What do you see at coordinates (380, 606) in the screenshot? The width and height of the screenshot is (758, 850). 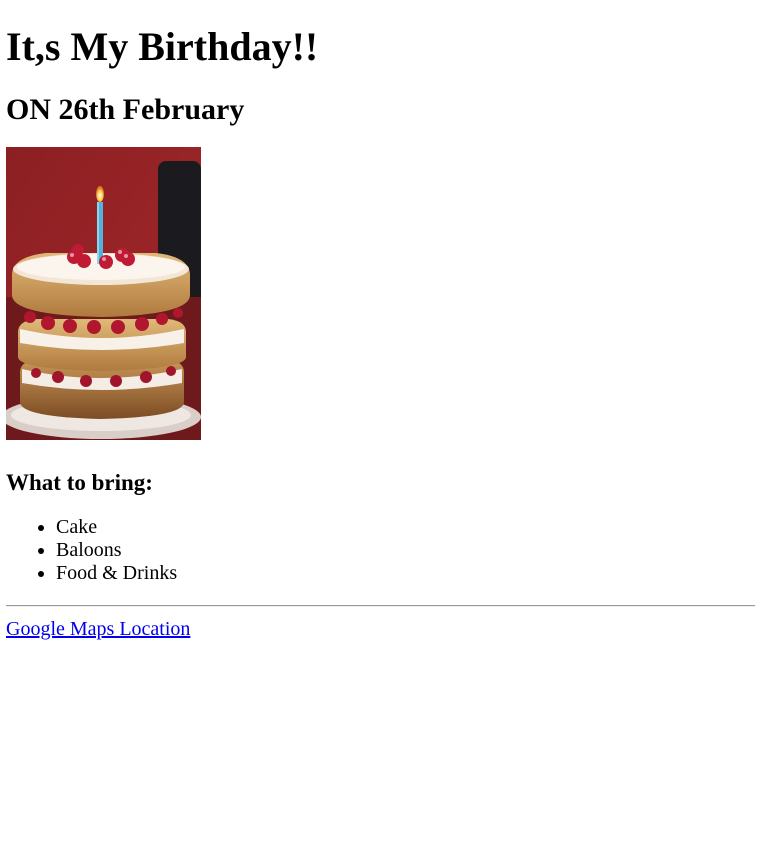 I see `divider` at bounding box center [380, 606].